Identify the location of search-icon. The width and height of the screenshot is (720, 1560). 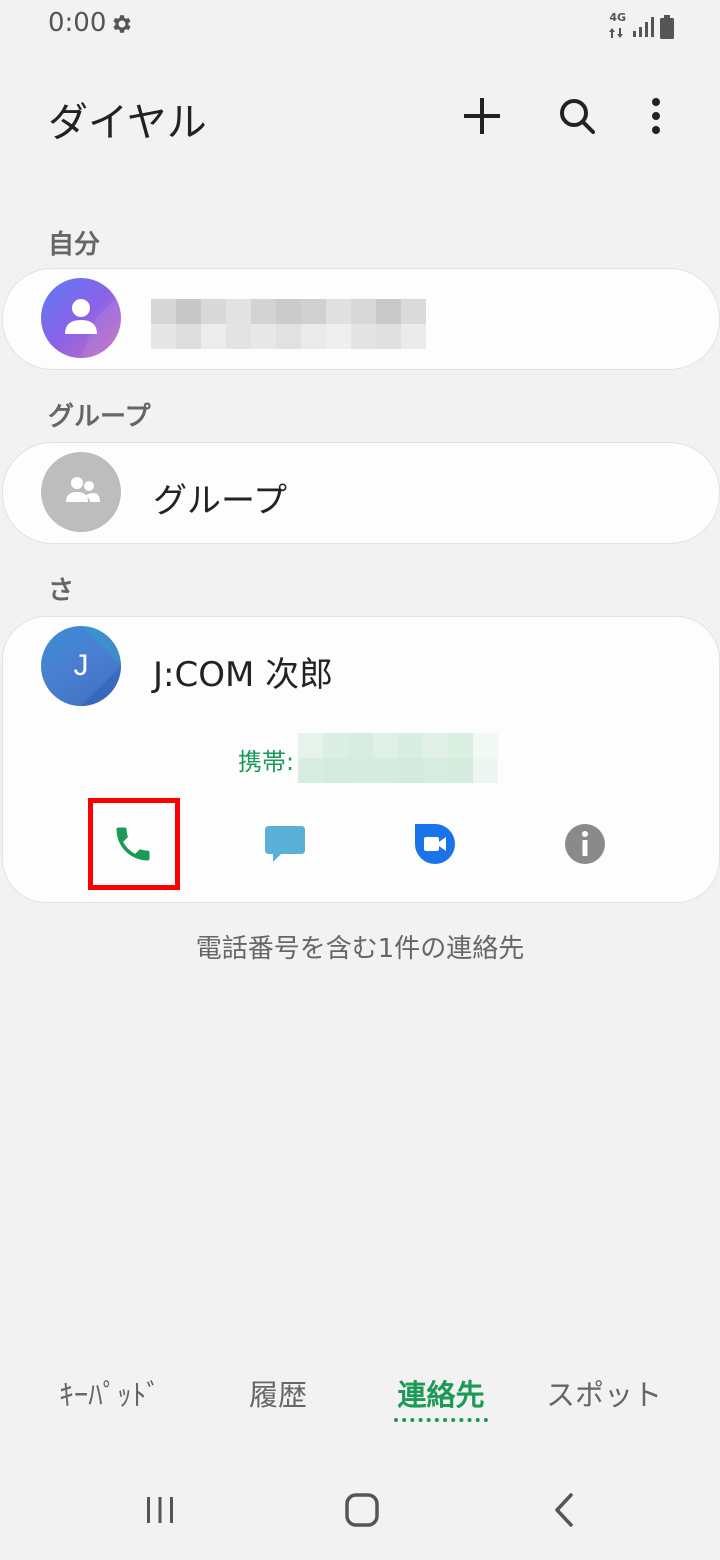
(577, 116).